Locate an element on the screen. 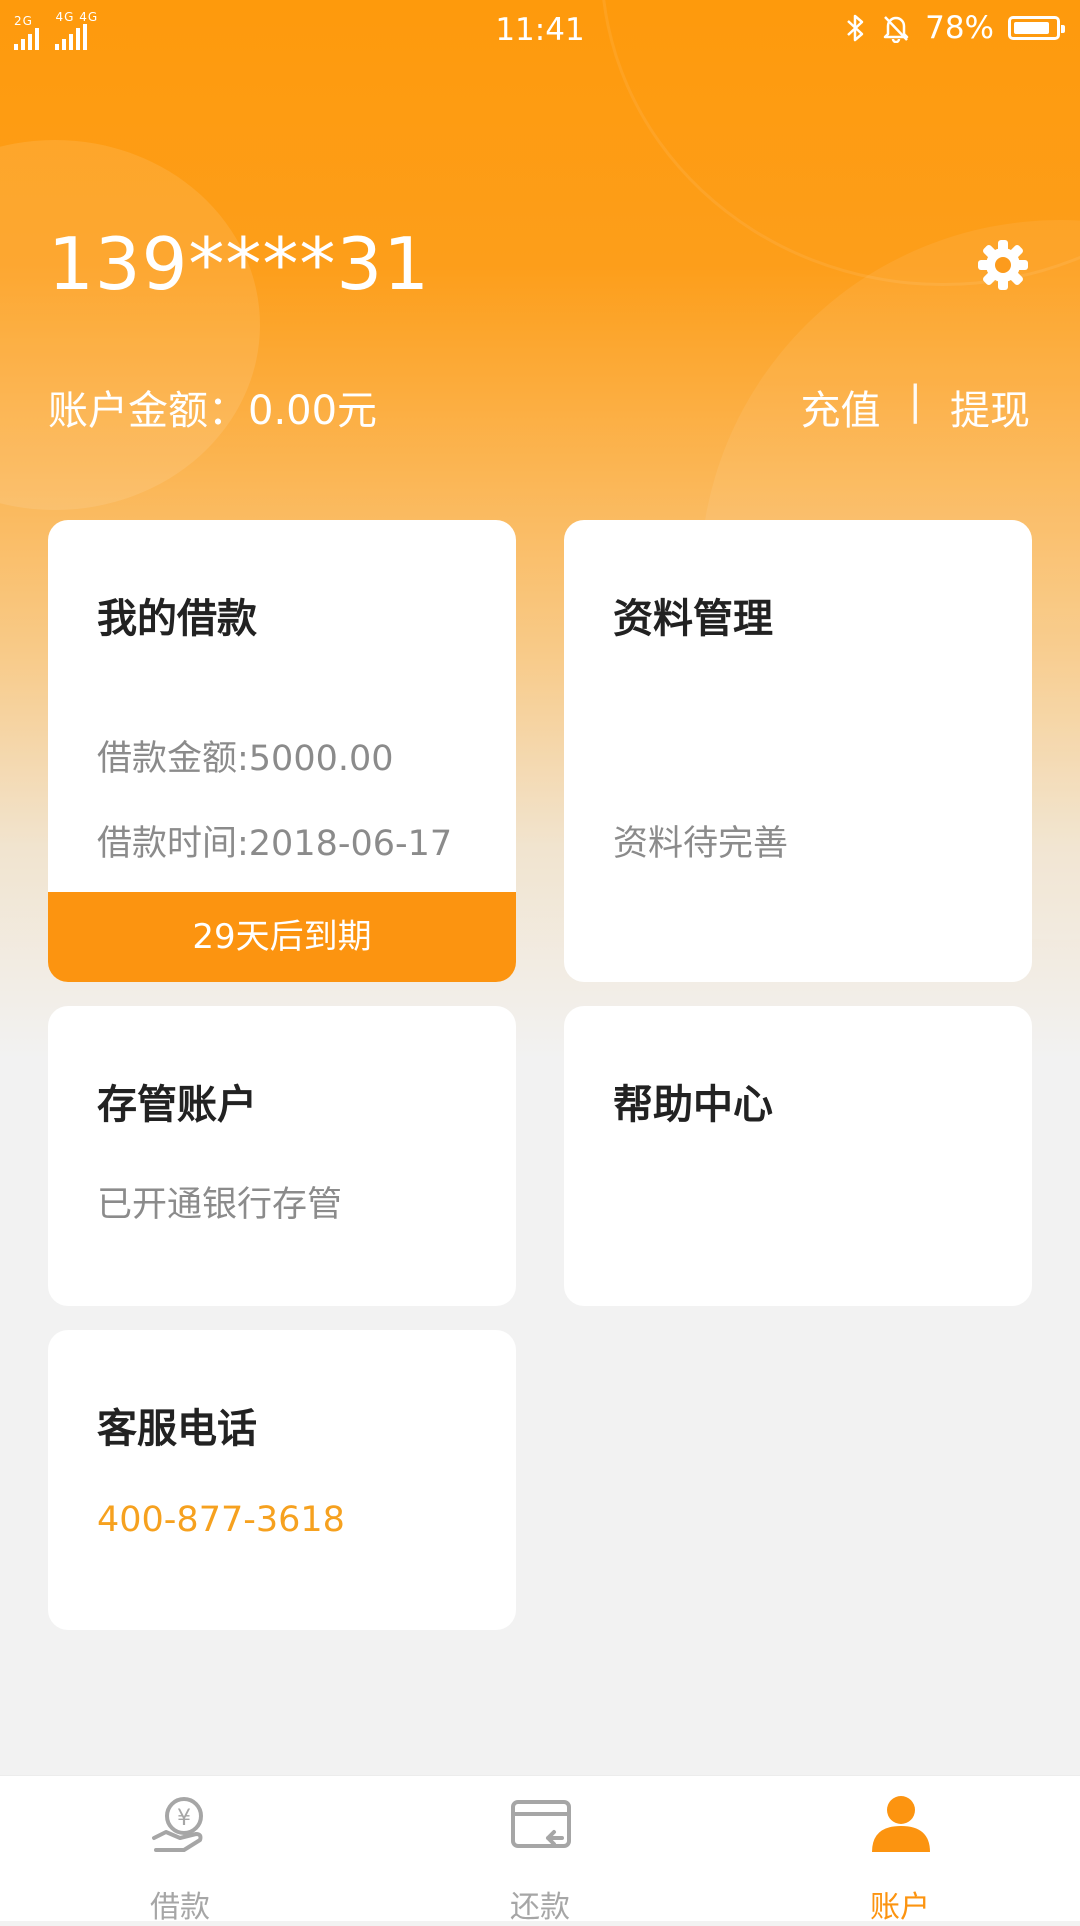 The width and height of the screenshot is (1080, 1926). account-balance: 账户金额：0.00元 is located at coordinates (213, 411).